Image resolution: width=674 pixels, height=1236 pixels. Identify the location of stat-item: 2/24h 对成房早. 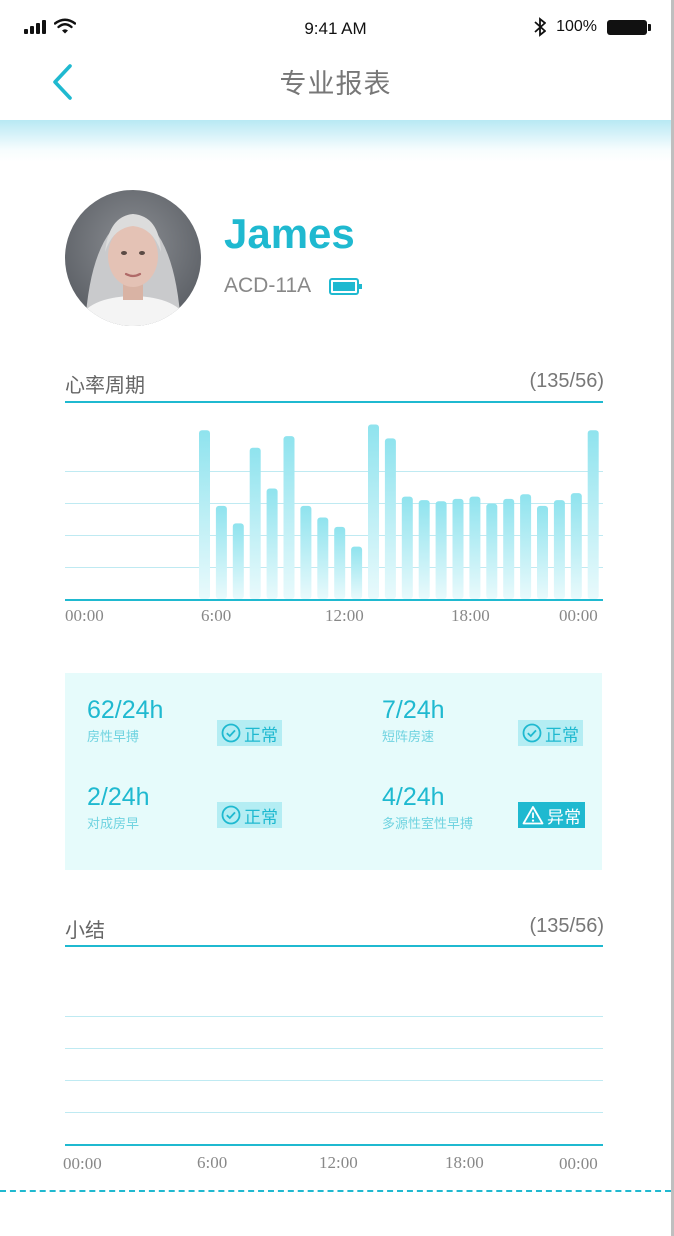
(118, 807).